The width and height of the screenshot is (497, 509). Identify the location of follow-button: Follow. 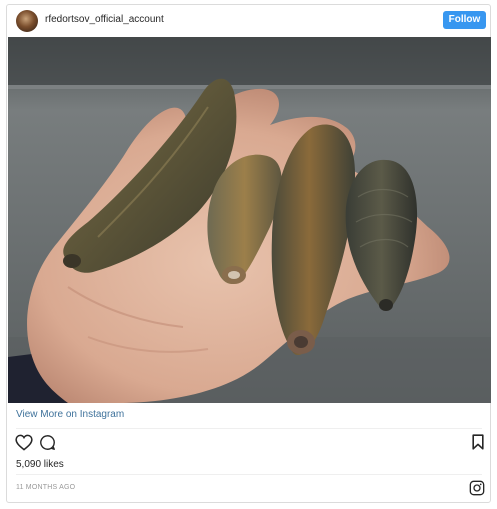
(464, 20).